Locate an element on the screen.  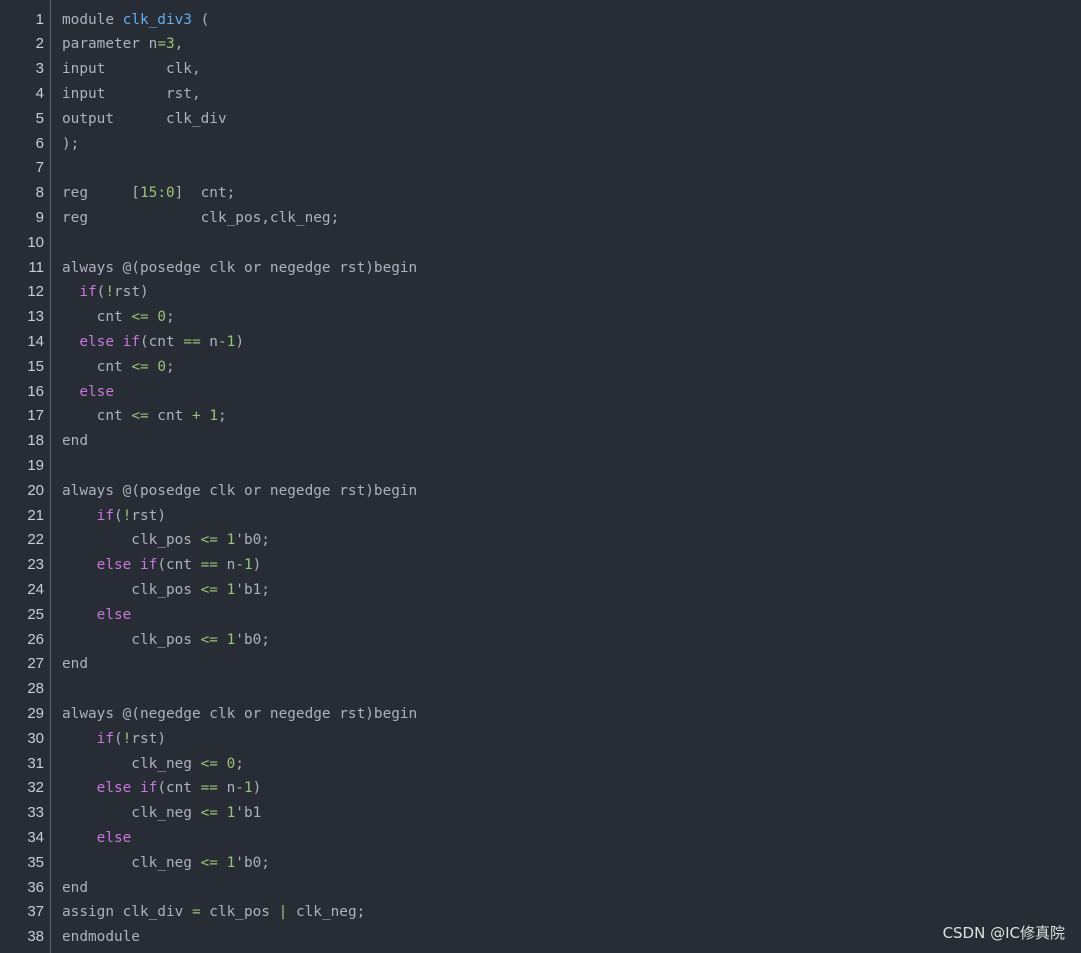
line-number: 3 is located at coordinates (39, 69).